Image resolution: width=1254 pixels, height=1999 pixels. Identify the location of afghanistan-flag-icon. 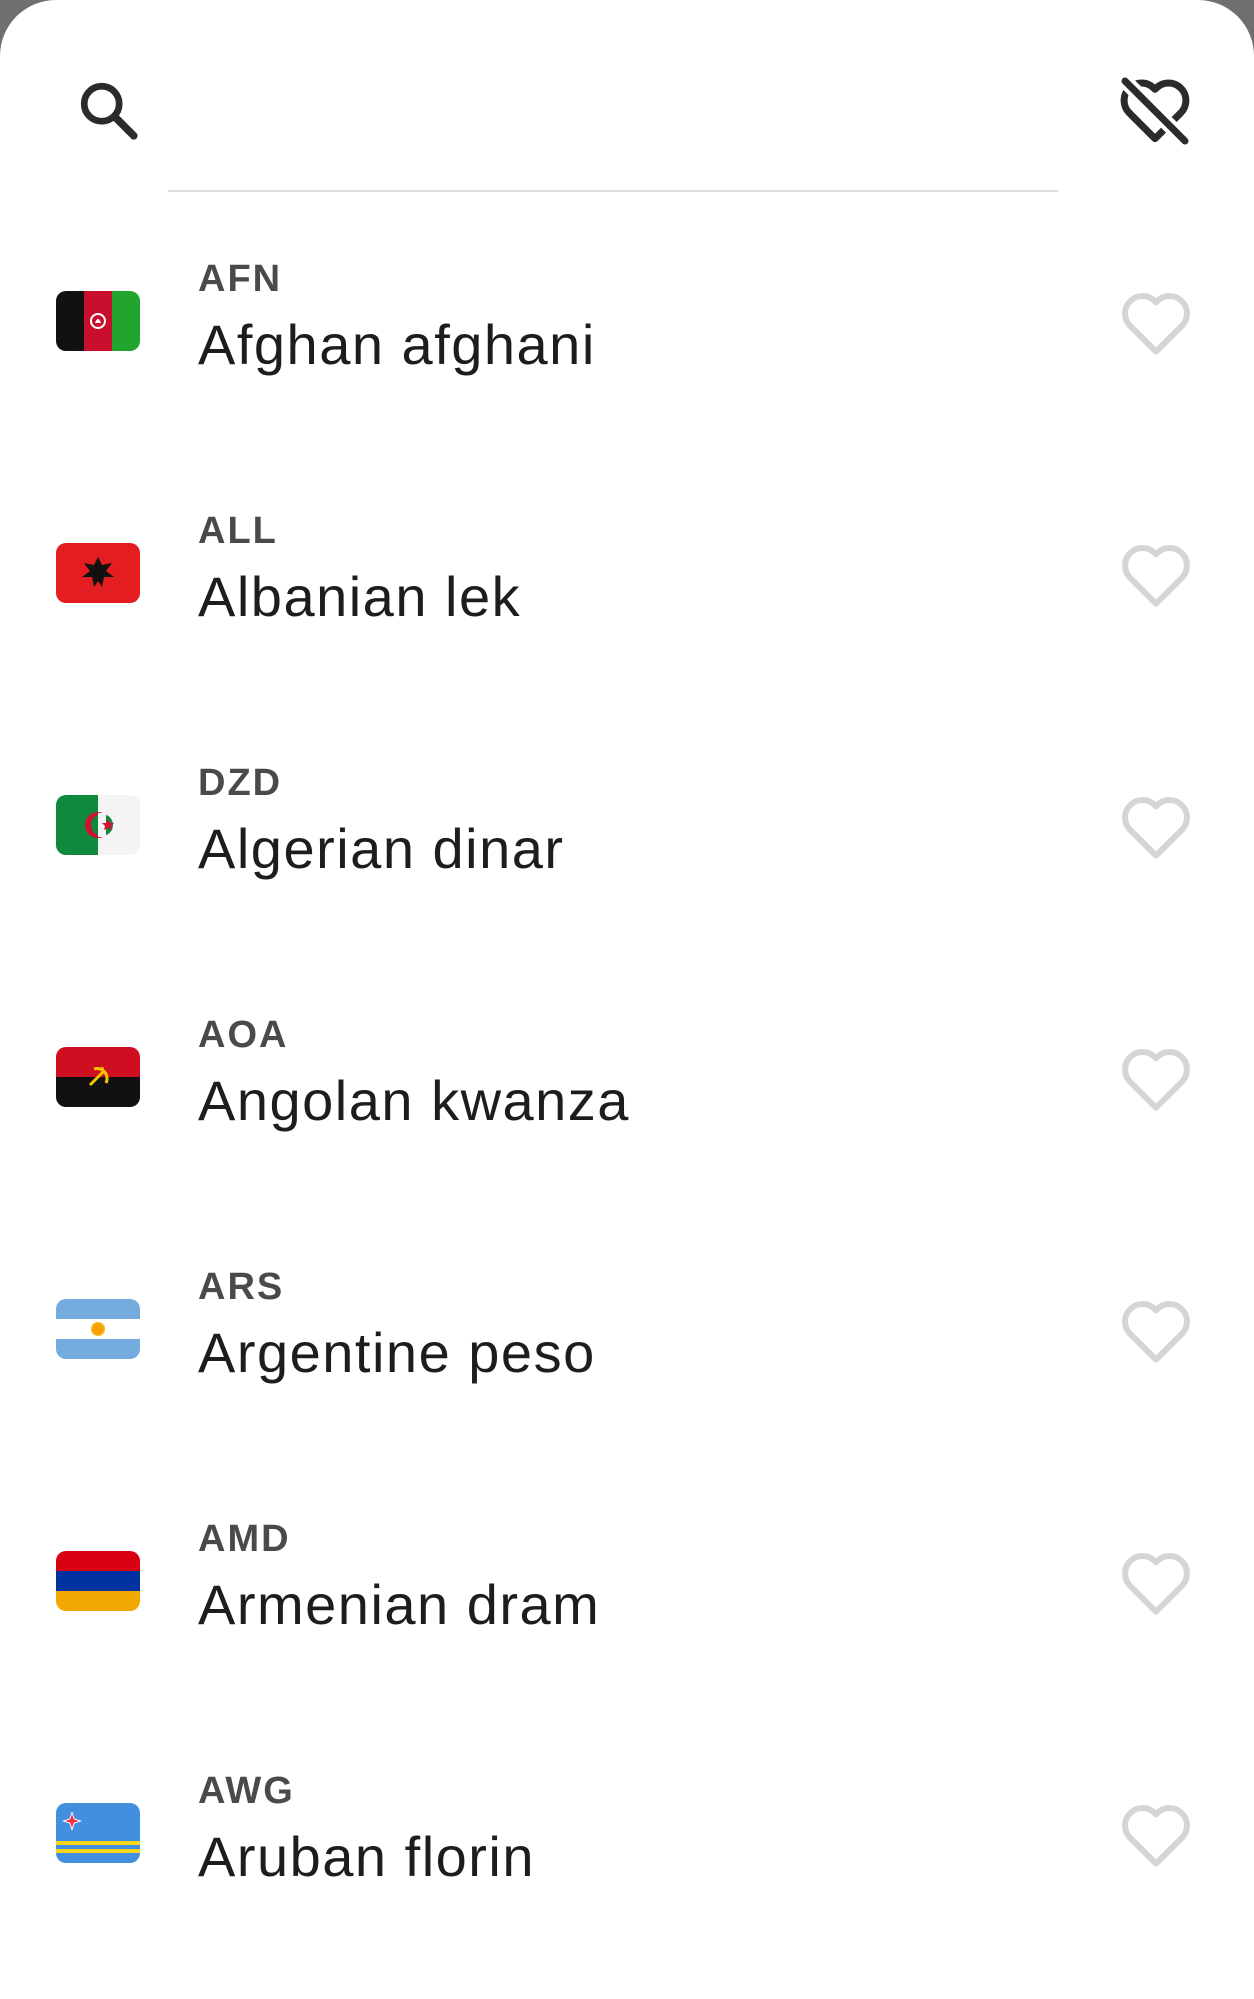
(98, 321).